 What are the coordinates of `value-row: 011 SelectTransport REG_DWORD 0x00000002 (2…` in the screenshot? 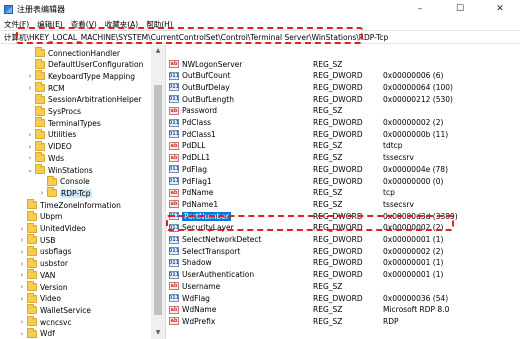 It's located at (343, 251).